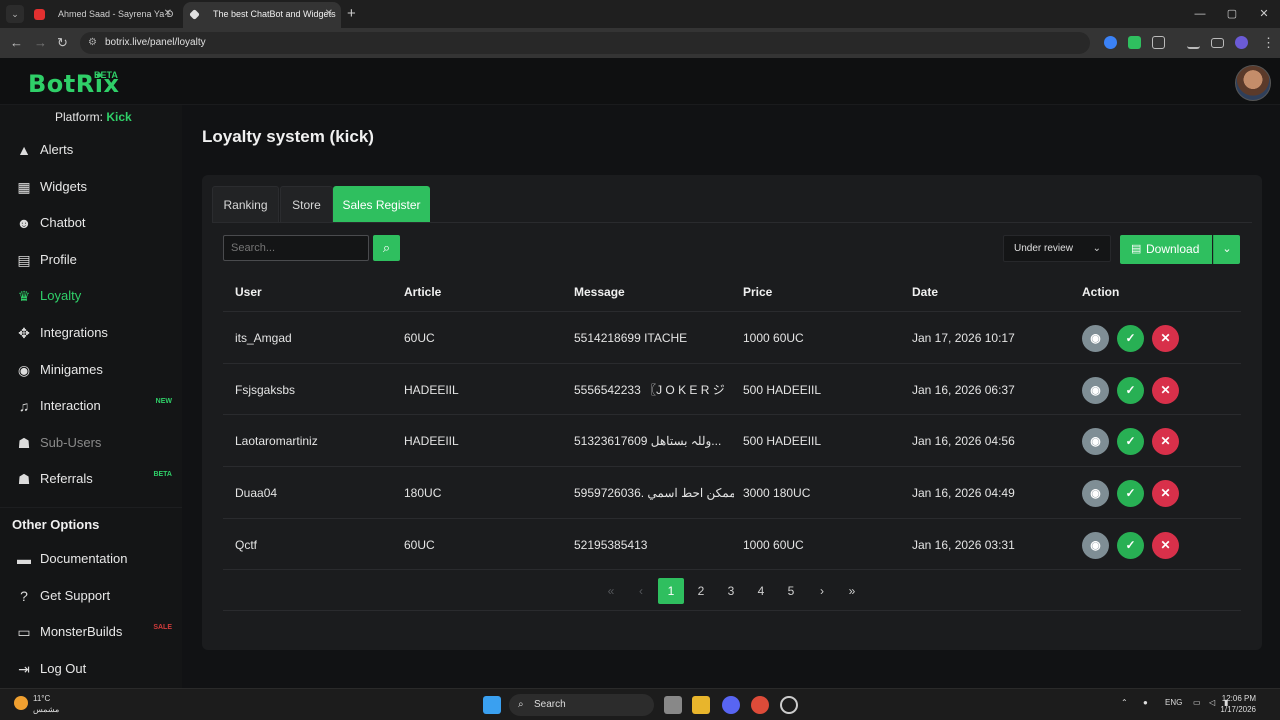 The image size is (1280, 720). I want to click on page-2-button: 2, so click(701, 591).